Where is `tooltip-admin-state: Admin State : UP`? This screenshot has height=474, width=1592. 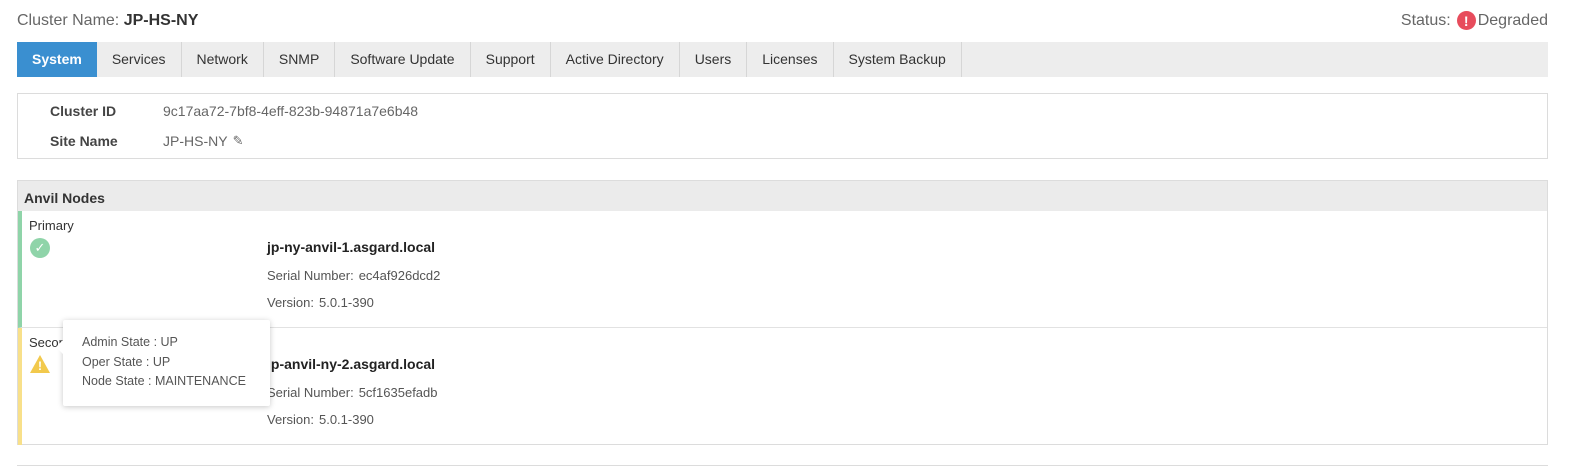 tooltip-admin-state: Admin State : UP is located at coordinates (130, 342).